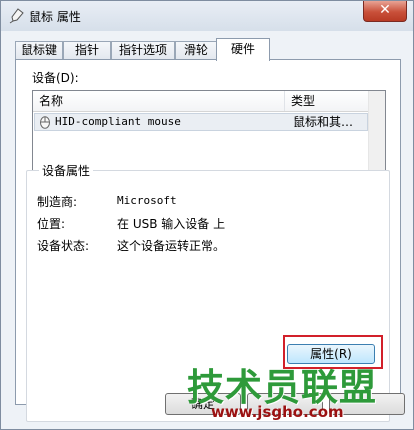 This screenshot has height=430, width=414. What do you see at coordinates (87, 50) in the screenshot?
I see `tab-pointers: 指针` at bounding box center [87, 50].